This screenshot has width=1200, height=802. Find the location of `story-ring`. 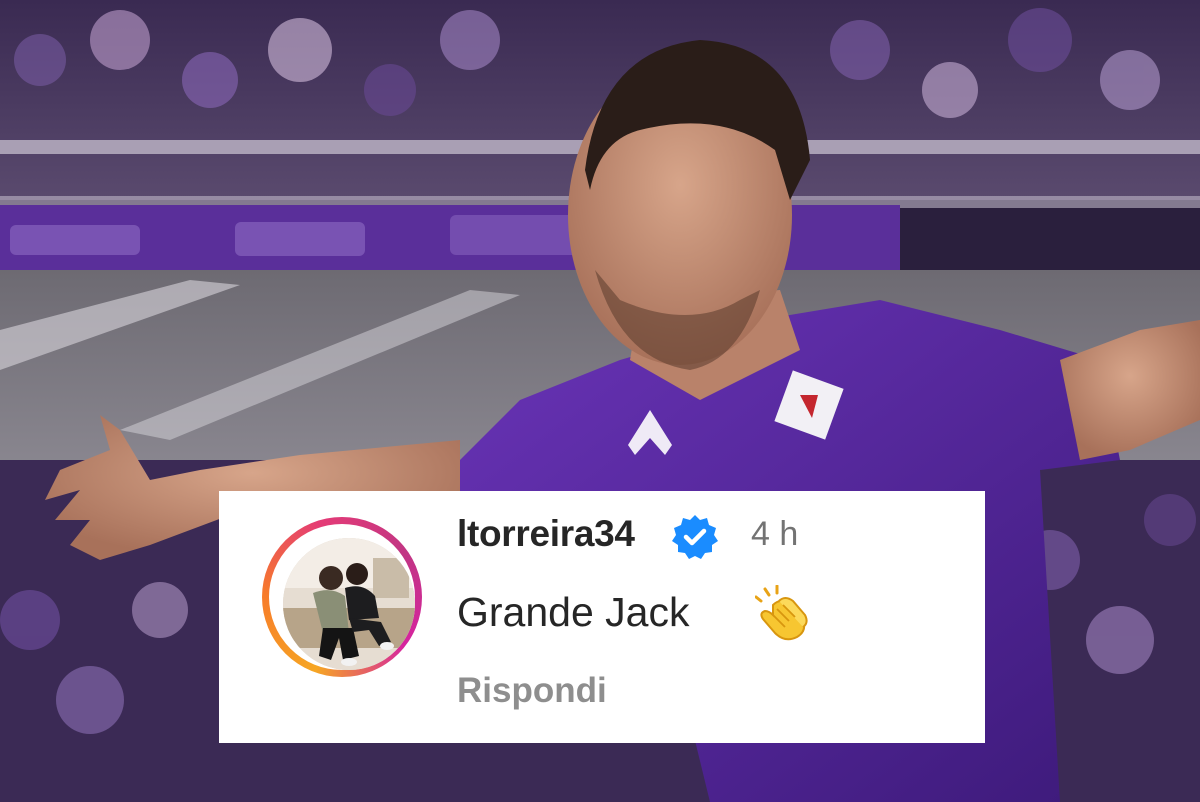

story-ring is located at coordinates (342, 597).